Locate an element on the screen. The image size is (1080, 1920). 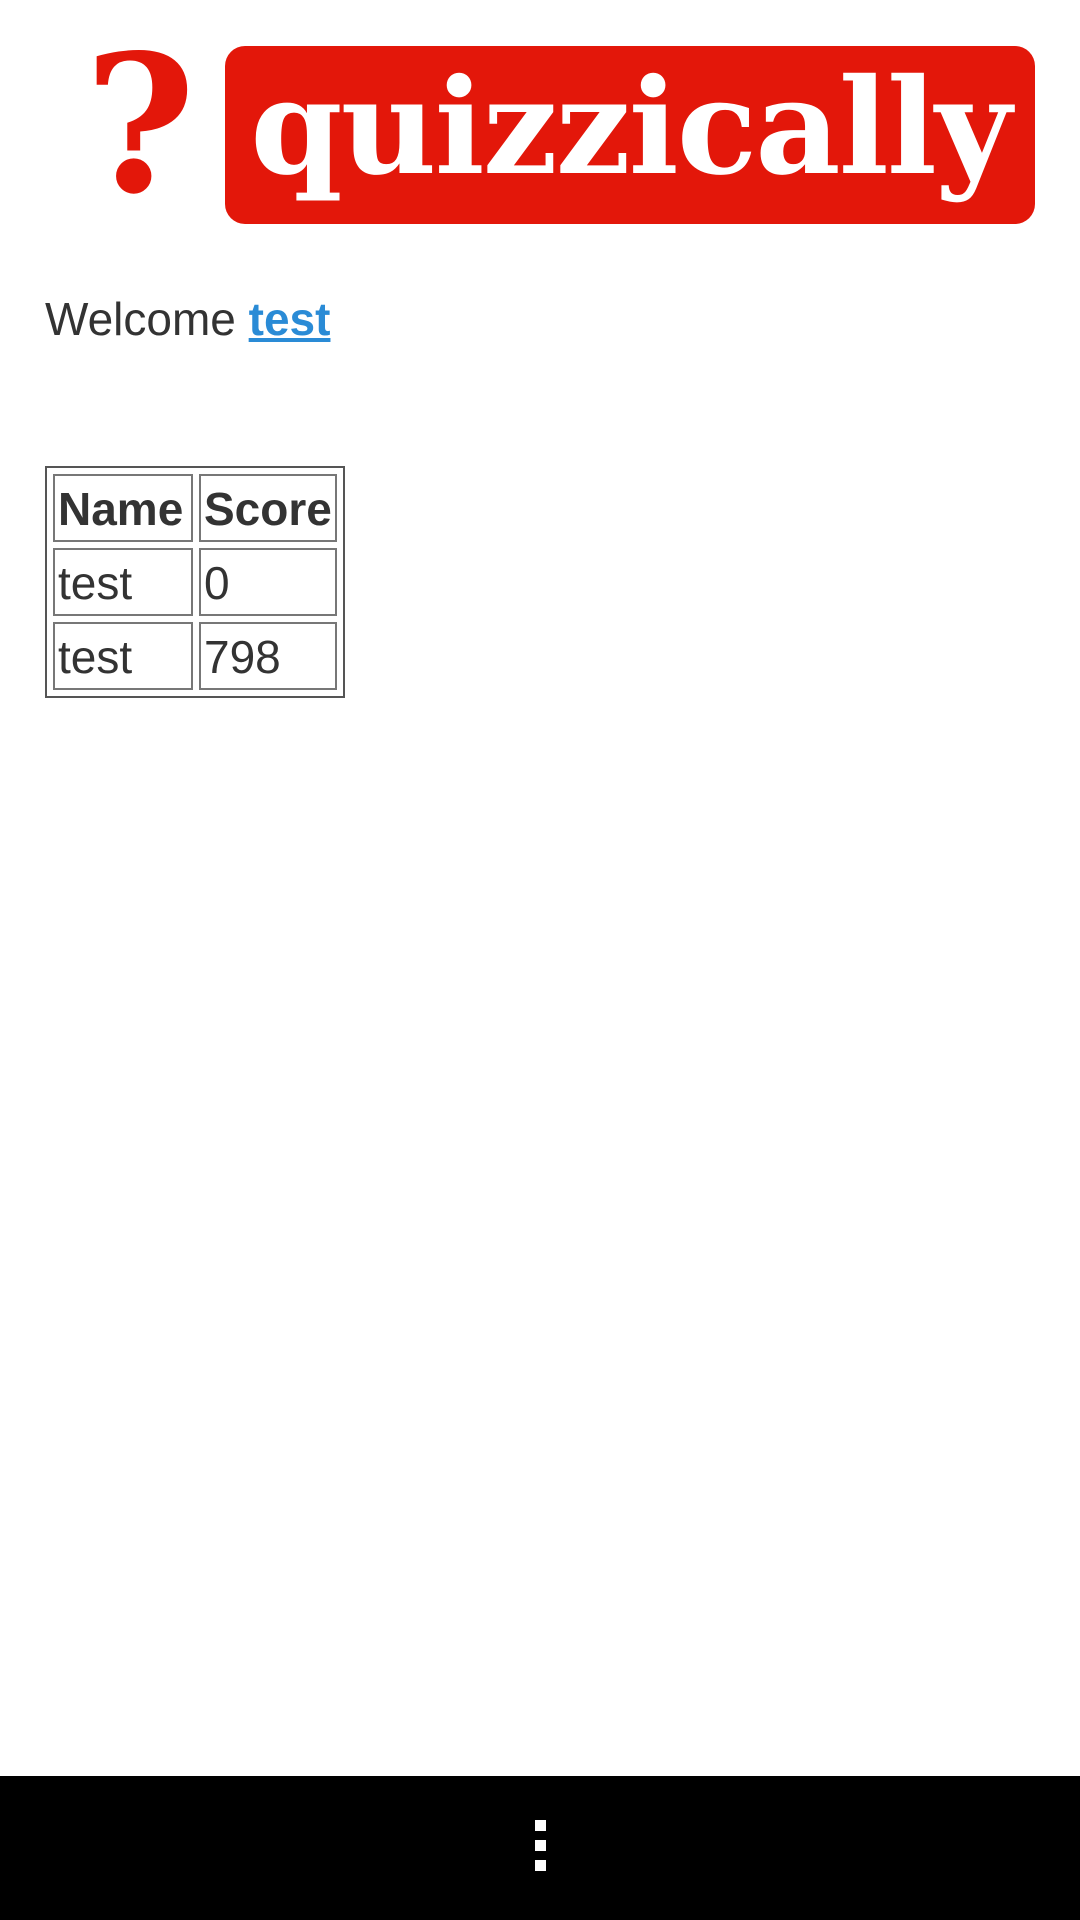
column-header-score: Score is located at coordinates (268, 508).